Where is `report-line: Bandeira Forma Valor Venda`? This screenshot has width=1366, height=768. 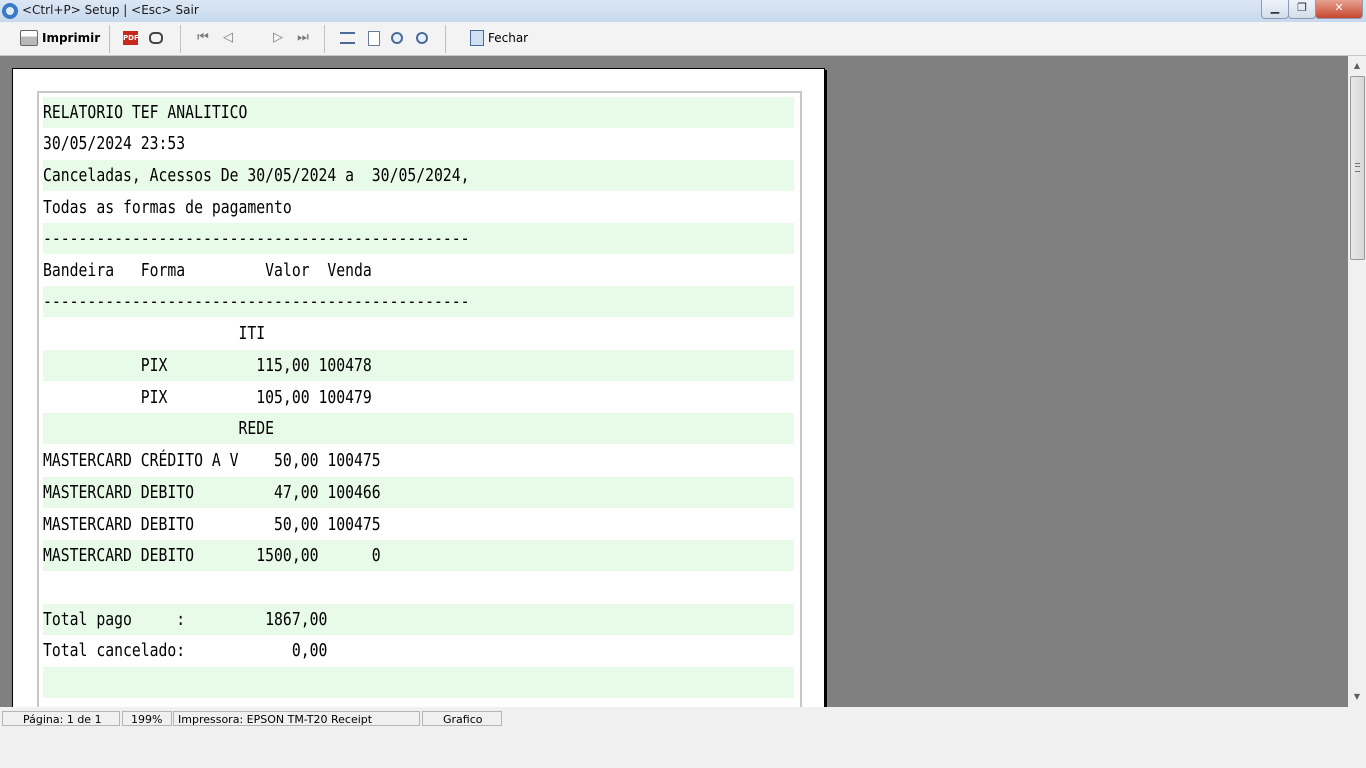
report-line: Bandeira Forma Valor Venda is located at coordinates (207, 270).